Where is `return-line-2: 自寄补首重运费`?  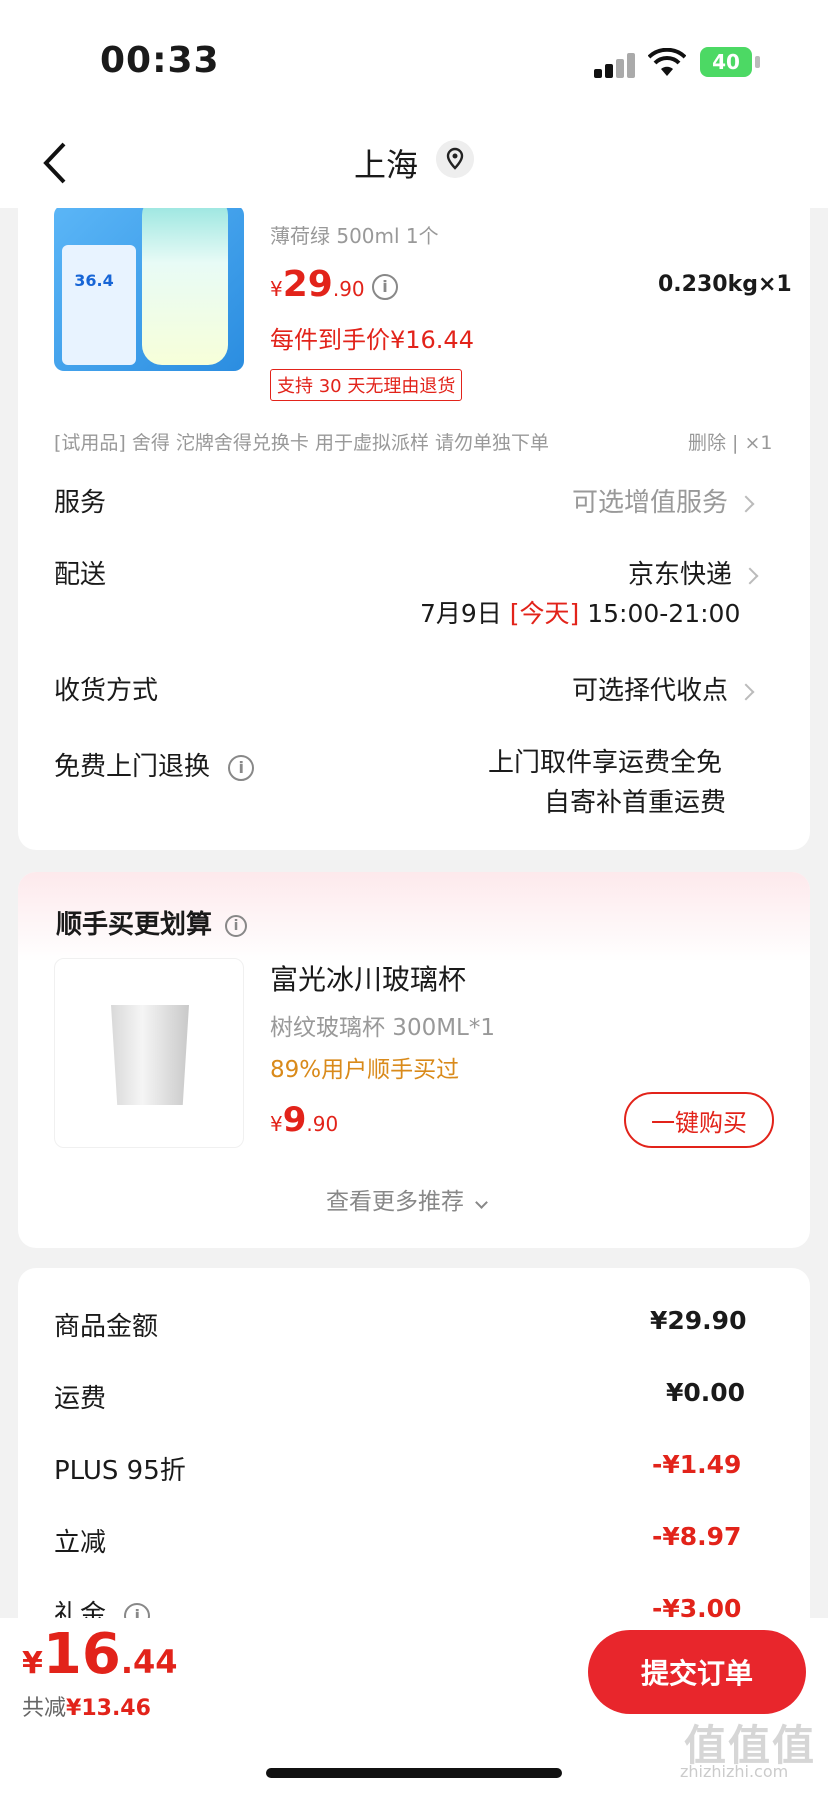
return-line-2: 自寄补首重运费 is located at coordinates (635, 803).